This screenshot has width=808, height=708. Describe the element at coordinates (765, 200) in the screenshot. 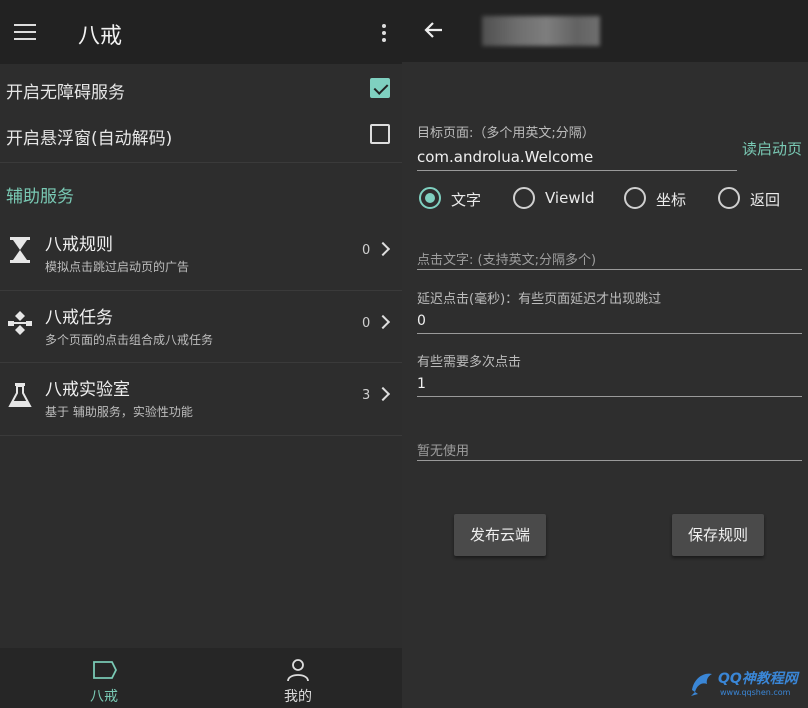

I see `radio-label: 返回` at that location.